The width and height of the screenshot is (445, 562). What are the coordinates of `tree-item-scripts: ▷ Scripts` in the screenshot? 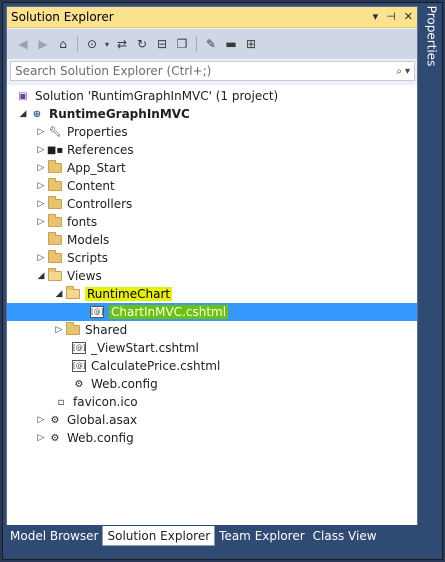 It's located at (212, 258).